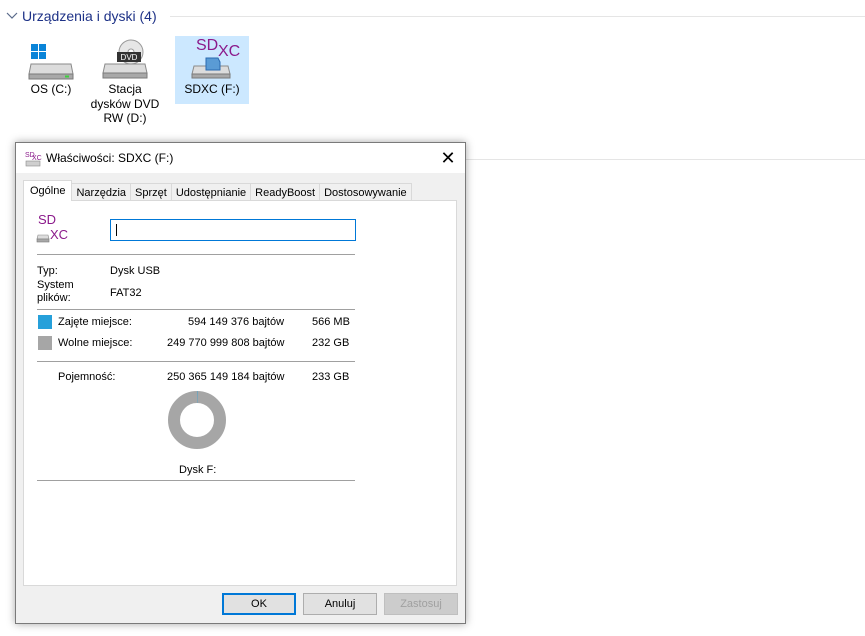 The image size is (865, 636). Describe the element at coordinates (116, 230) in the screenshot. I see `text-caret` at that location.